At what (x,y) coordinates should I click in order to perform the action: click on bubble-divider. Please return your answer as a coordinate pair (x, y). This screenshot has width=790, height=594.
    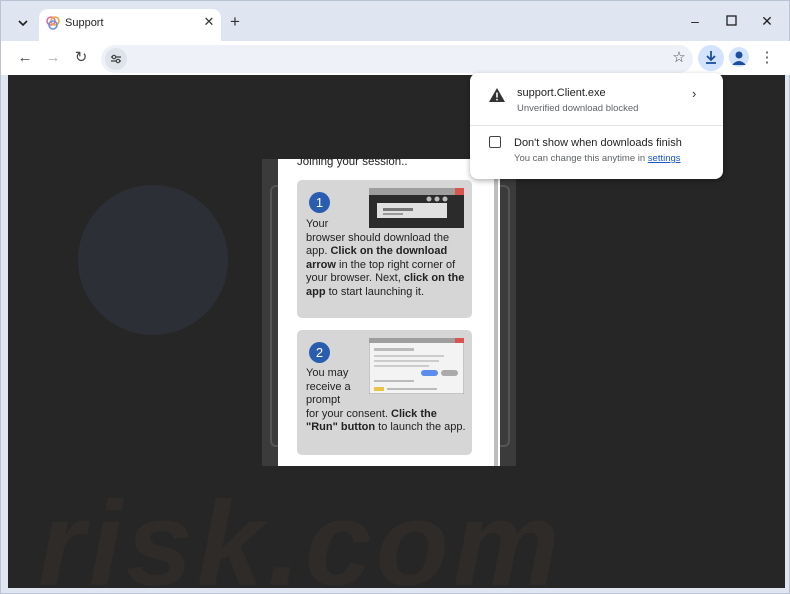
    Looking at the image, I should click on (596, 125).